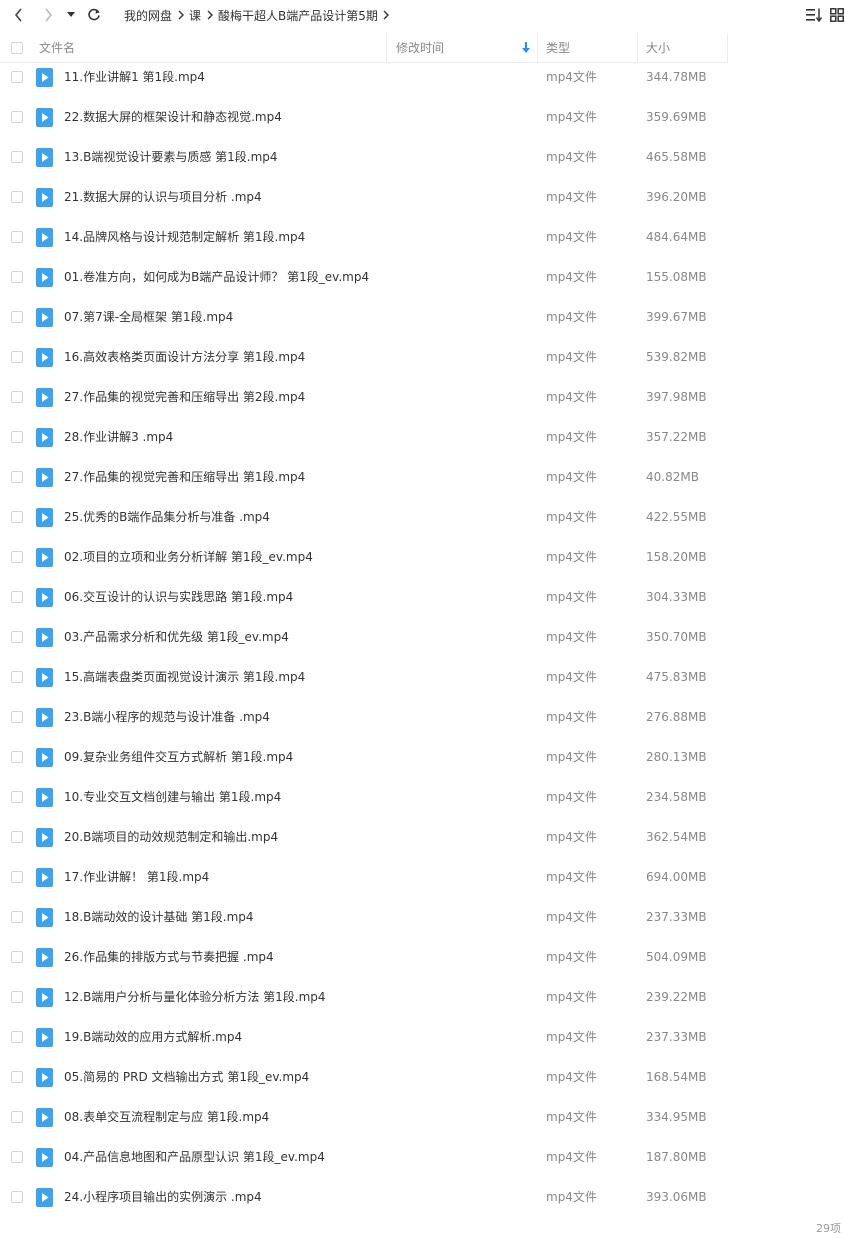  What do you see at coordinates (136, 877) in the screenshot?
I see `file-name: 17.作业讲解！ 第1段.mp4` at bounding box center [136, 877].